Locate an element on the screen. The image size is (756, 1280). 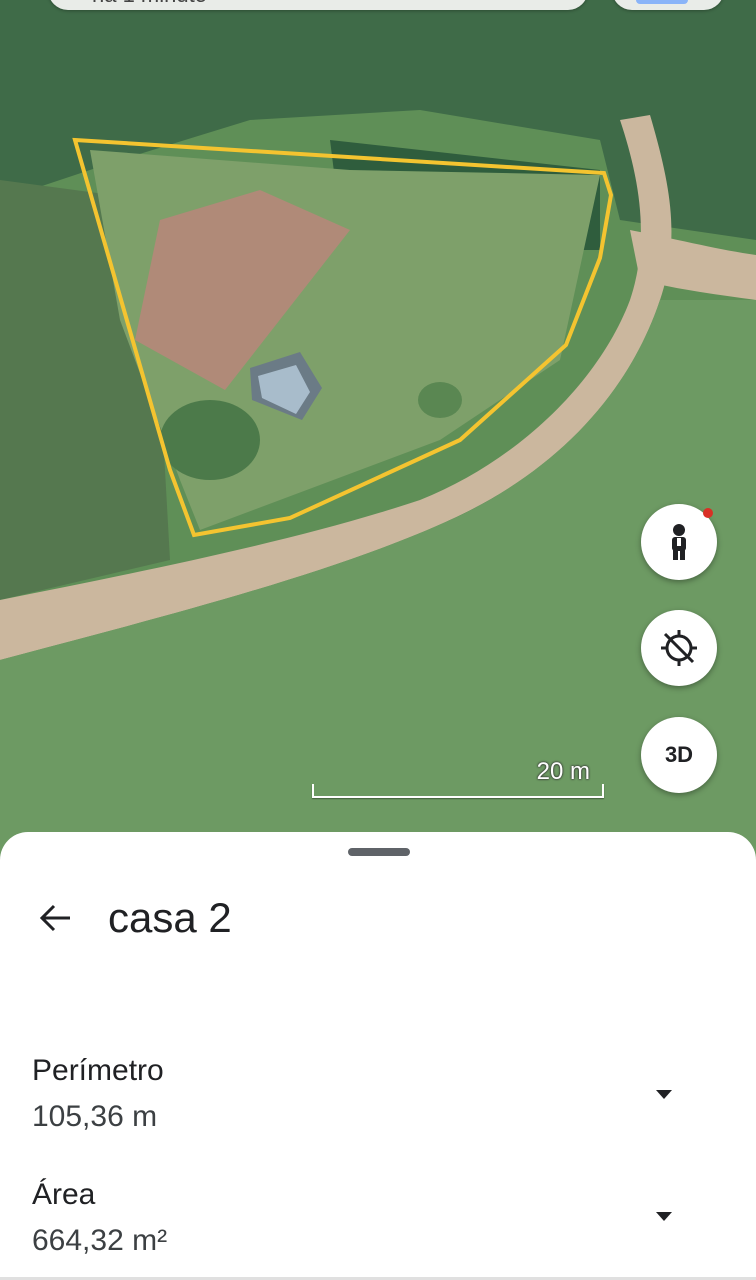
top-bar-text: há 1 minuto is located at coordinates (149, 4).